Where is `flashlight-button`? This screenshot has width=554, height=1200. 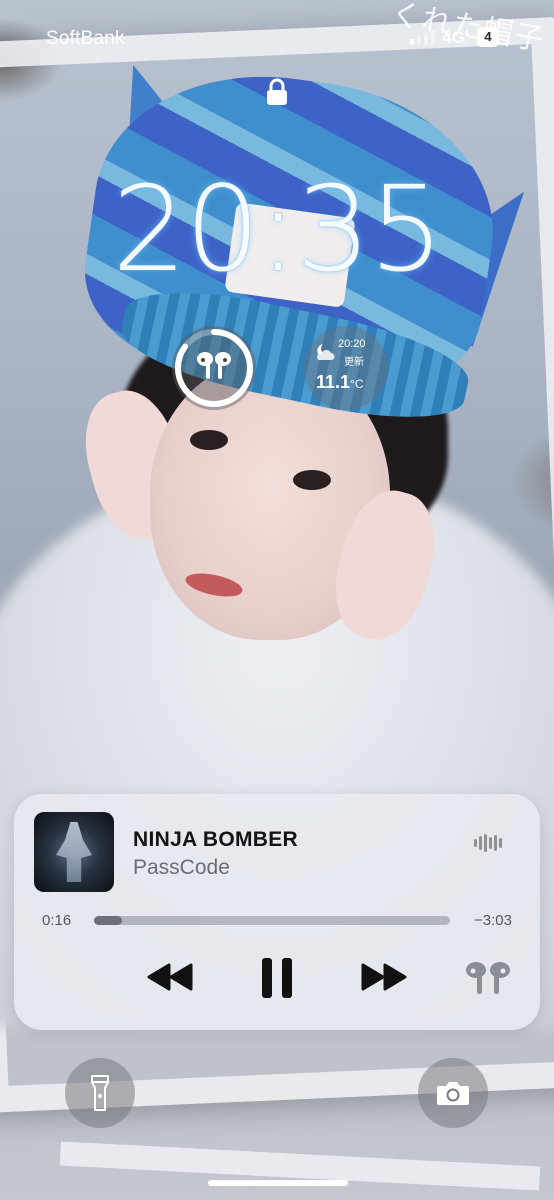
flashlight-button is located at coordinates (100, 1093).